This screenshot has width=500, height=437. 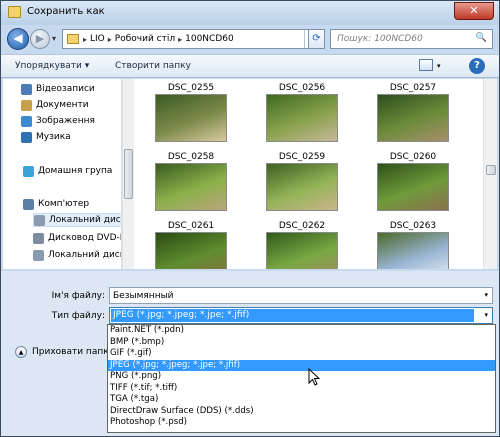 What do you see at coordinates (73, 352) in the screenshot?
I see `hide-folders-label: Приховати папки` at bounding box center [73, 352].